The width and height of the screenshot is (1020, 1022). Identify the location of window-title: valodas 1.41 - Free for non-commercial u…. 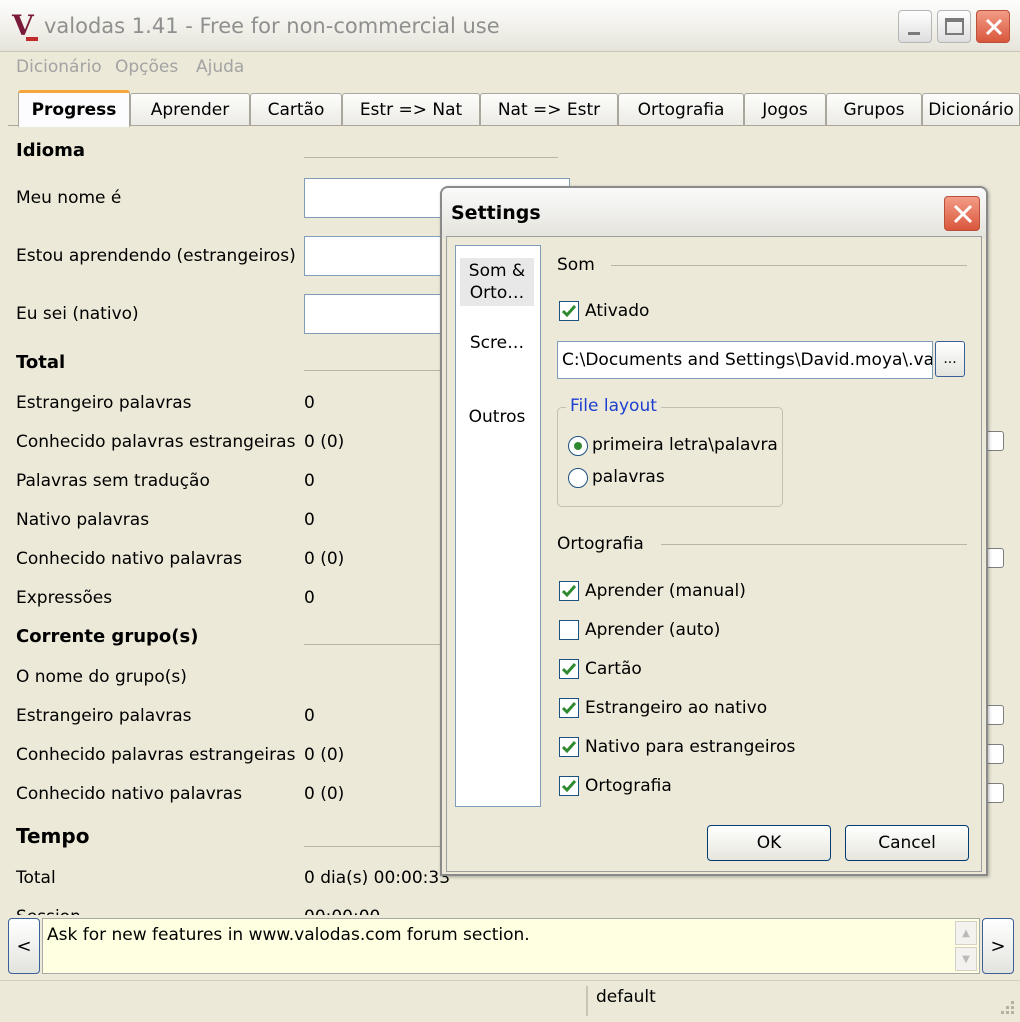
(272, 26).